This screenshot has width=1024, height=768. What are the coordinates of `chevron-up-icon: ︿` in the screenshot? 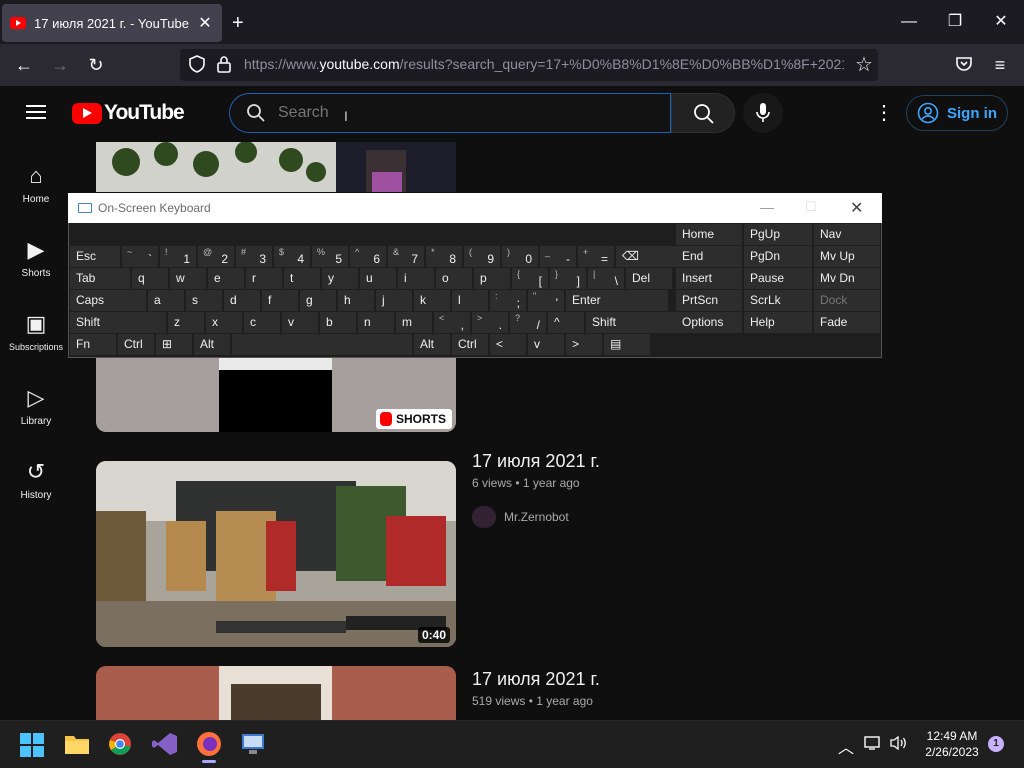 It's located at (846, 746).